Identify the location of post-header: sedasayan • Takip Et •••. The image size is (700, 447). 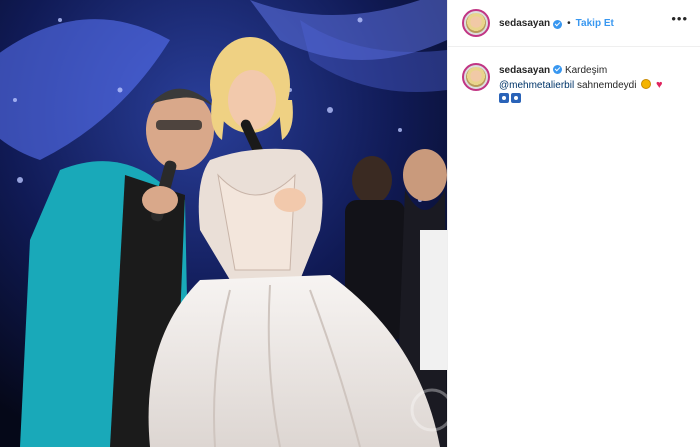
(574, 23).